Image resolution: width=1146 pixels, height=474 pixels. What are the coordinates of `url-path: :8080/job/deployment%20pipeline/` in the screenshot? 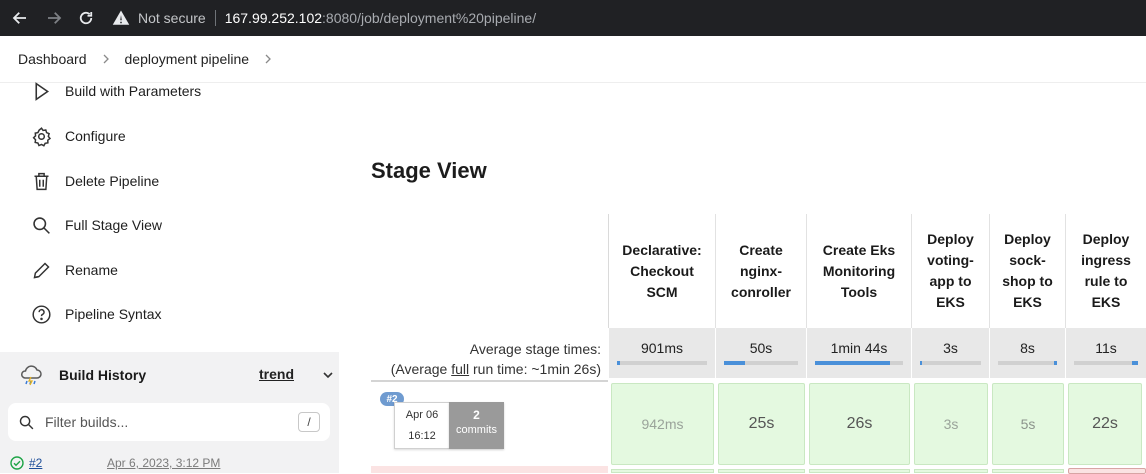 It's located at (429, 18).